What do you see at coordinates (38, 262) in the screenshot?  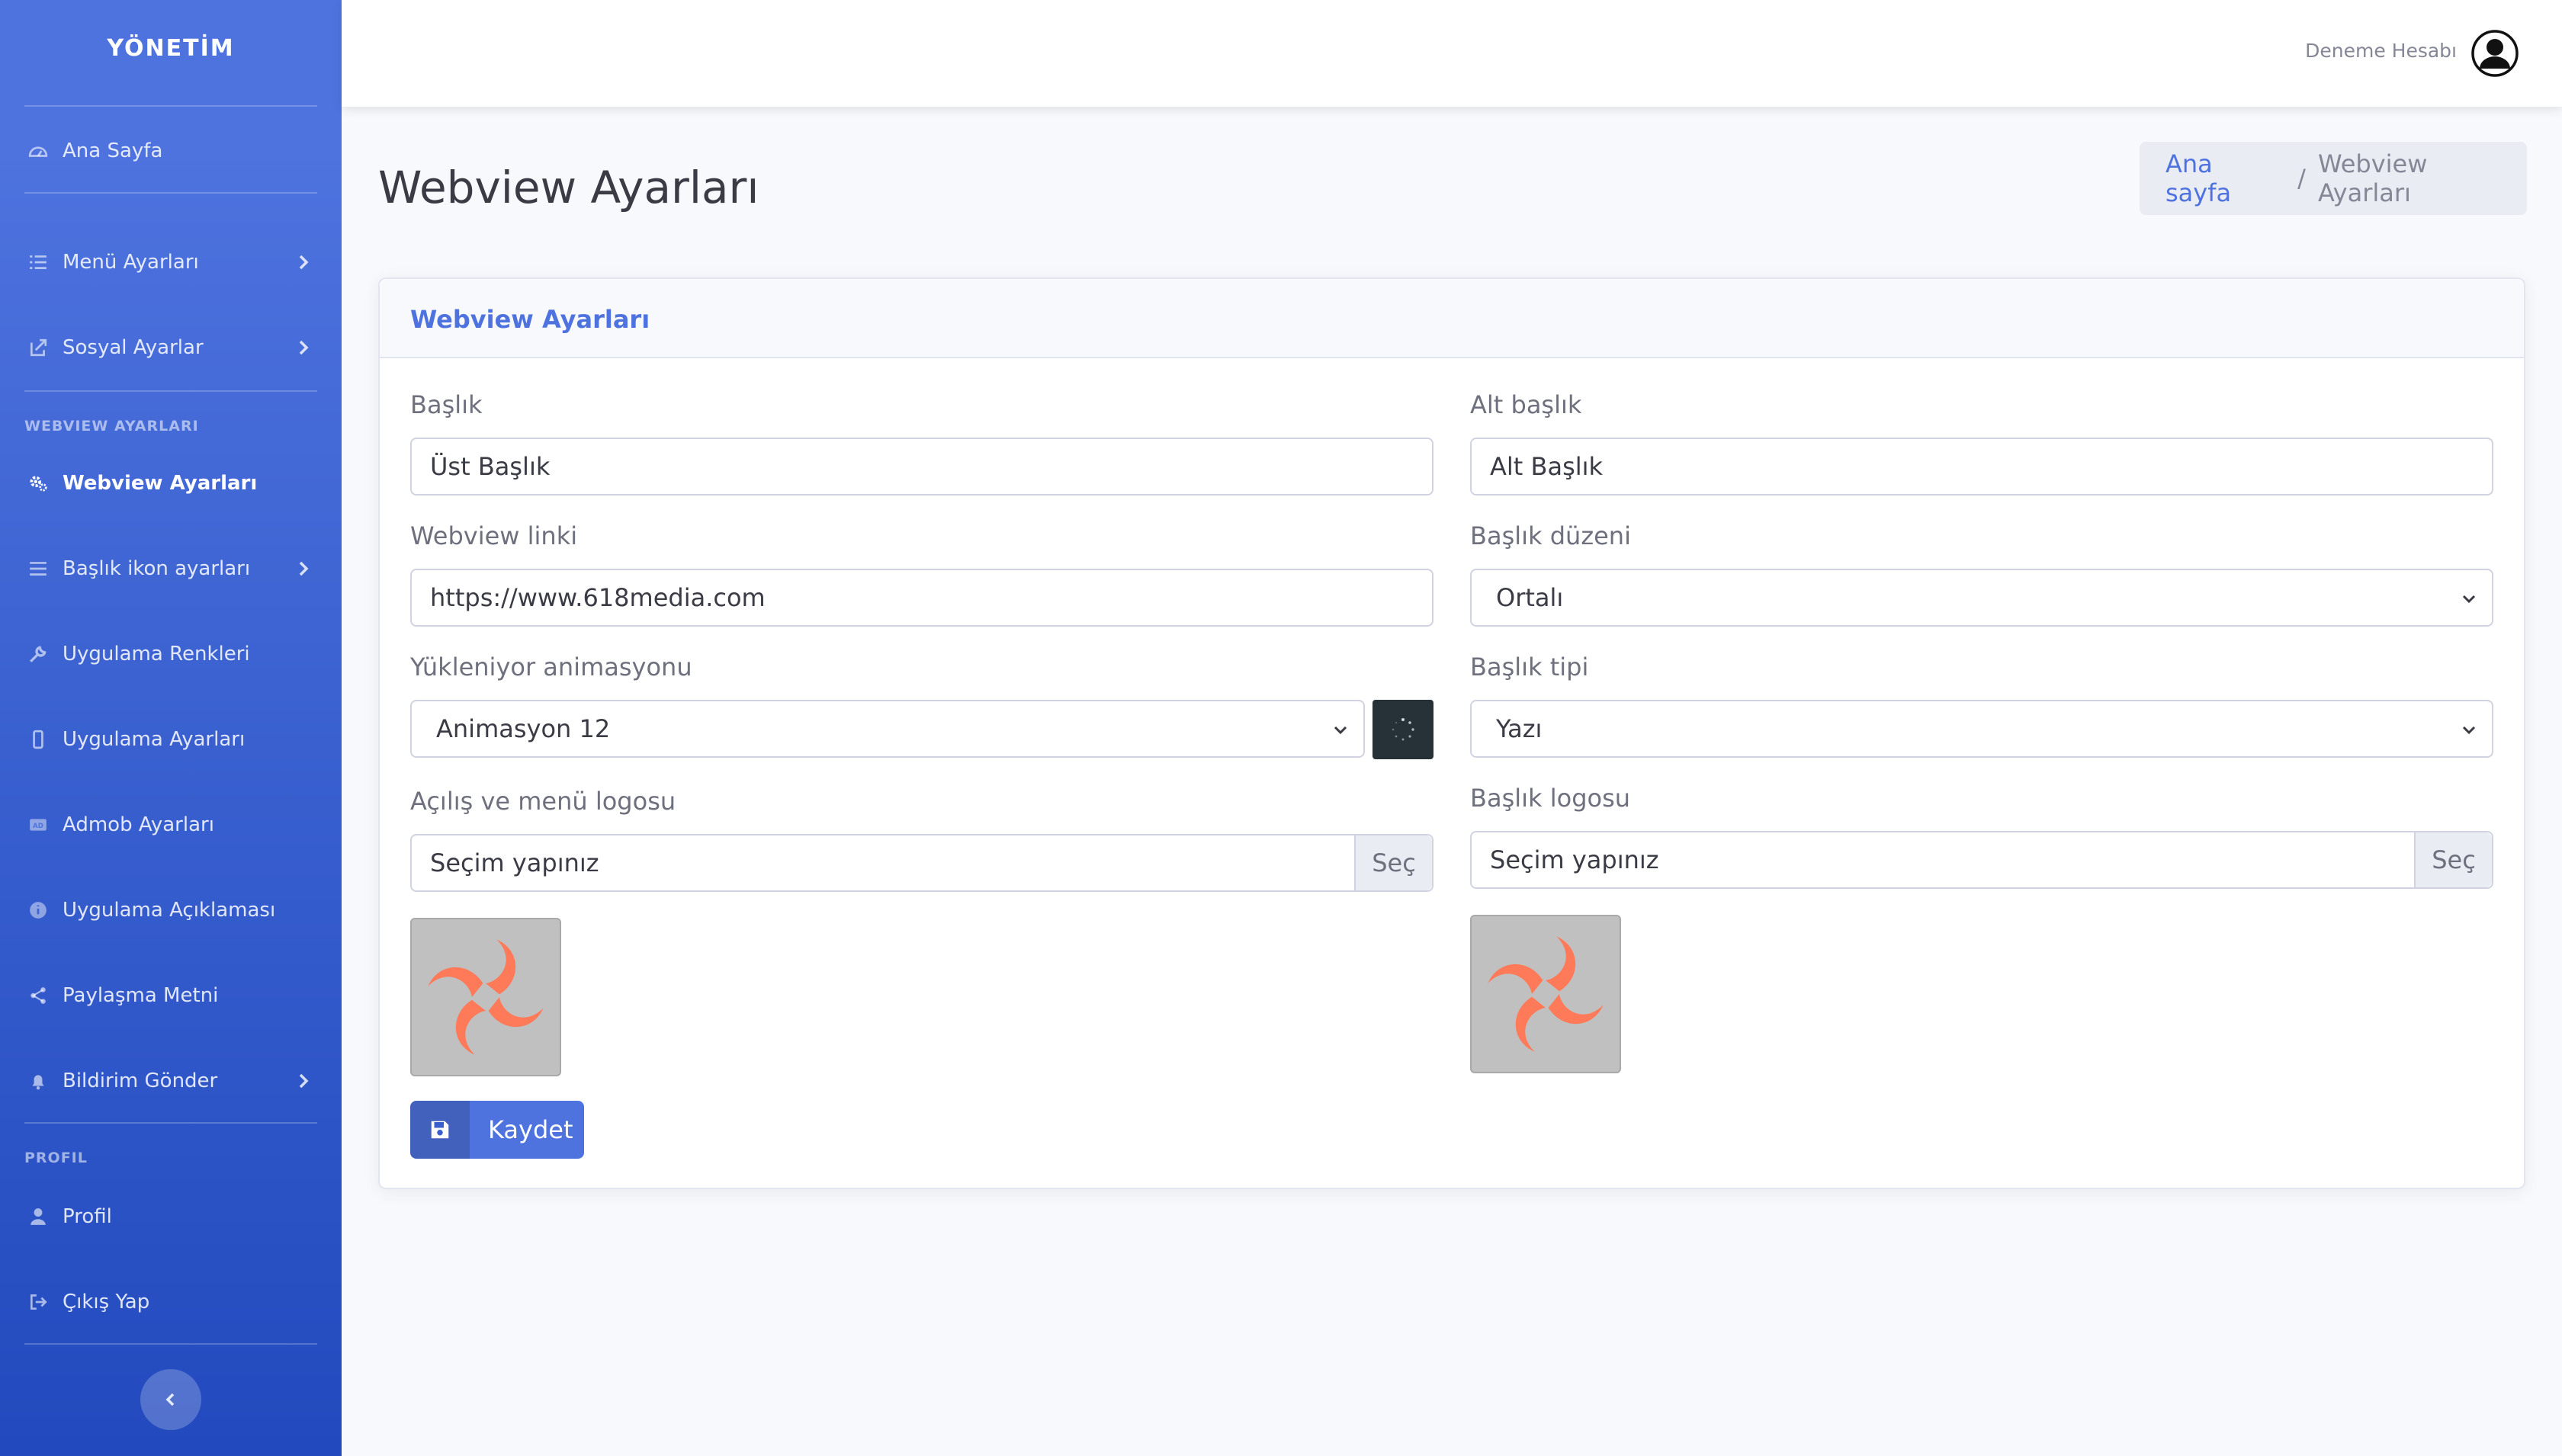 I see `list-icon` at bounding box center [38, 262].